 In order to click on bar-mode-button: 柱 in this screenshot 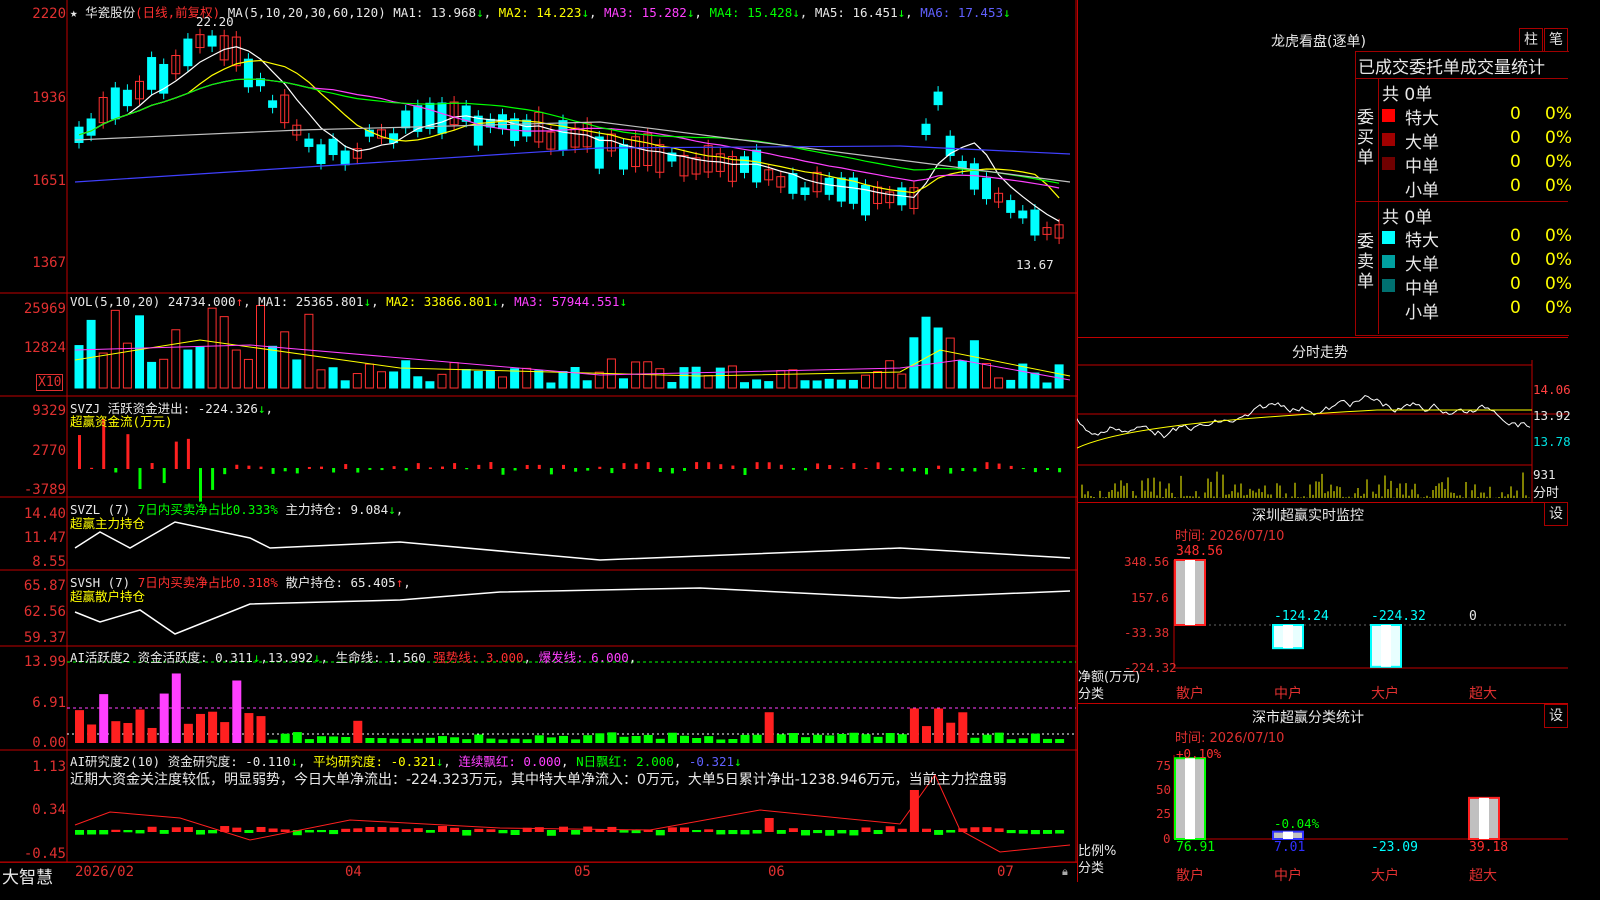, I will do `click(1531, 40)`.